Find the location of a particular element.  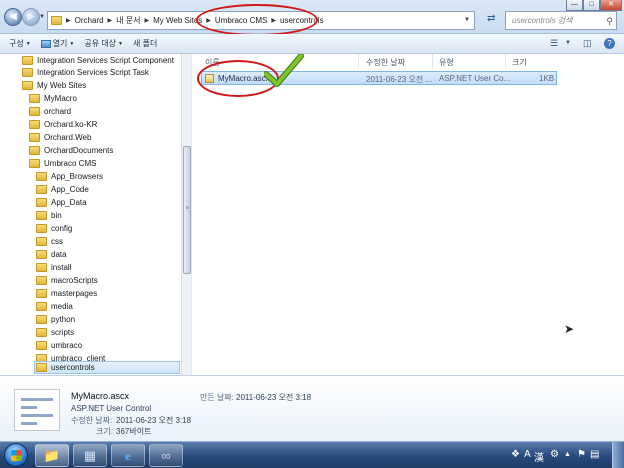

new-folder-button: 새 폴더 is located at coordinates (145, 43).